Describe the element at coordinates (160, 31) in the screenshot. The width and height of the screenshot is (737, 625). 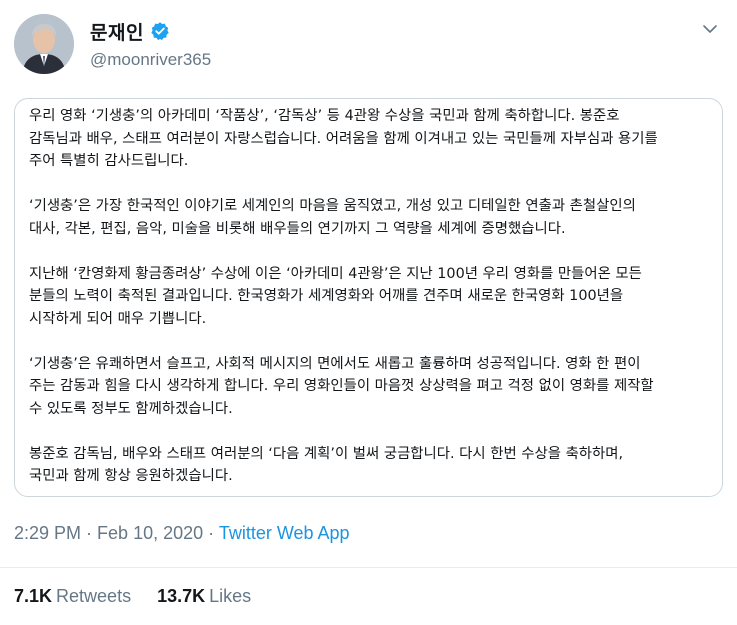
I see `verified-badge-icon` at that location.